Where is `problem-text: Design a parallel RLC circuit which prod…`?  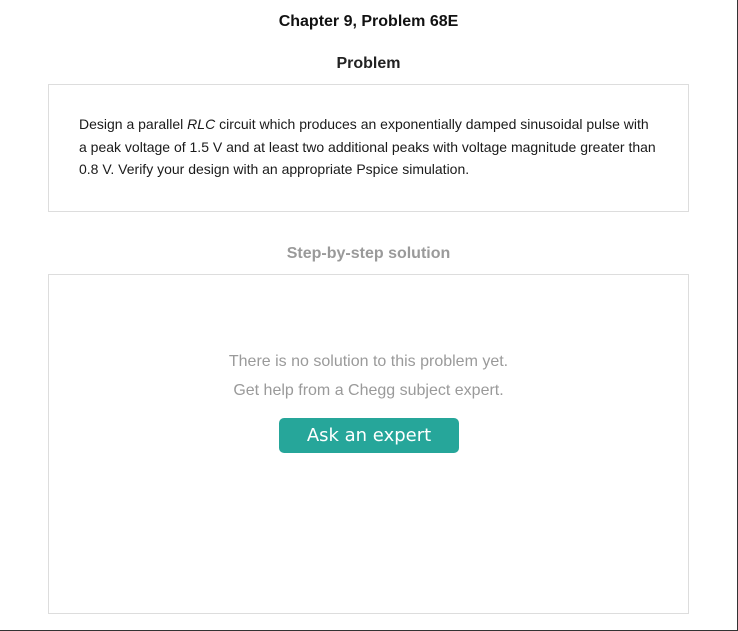 problem-text: Design a parallel RLC circuit which prod… is located at coordinates (368, 147).